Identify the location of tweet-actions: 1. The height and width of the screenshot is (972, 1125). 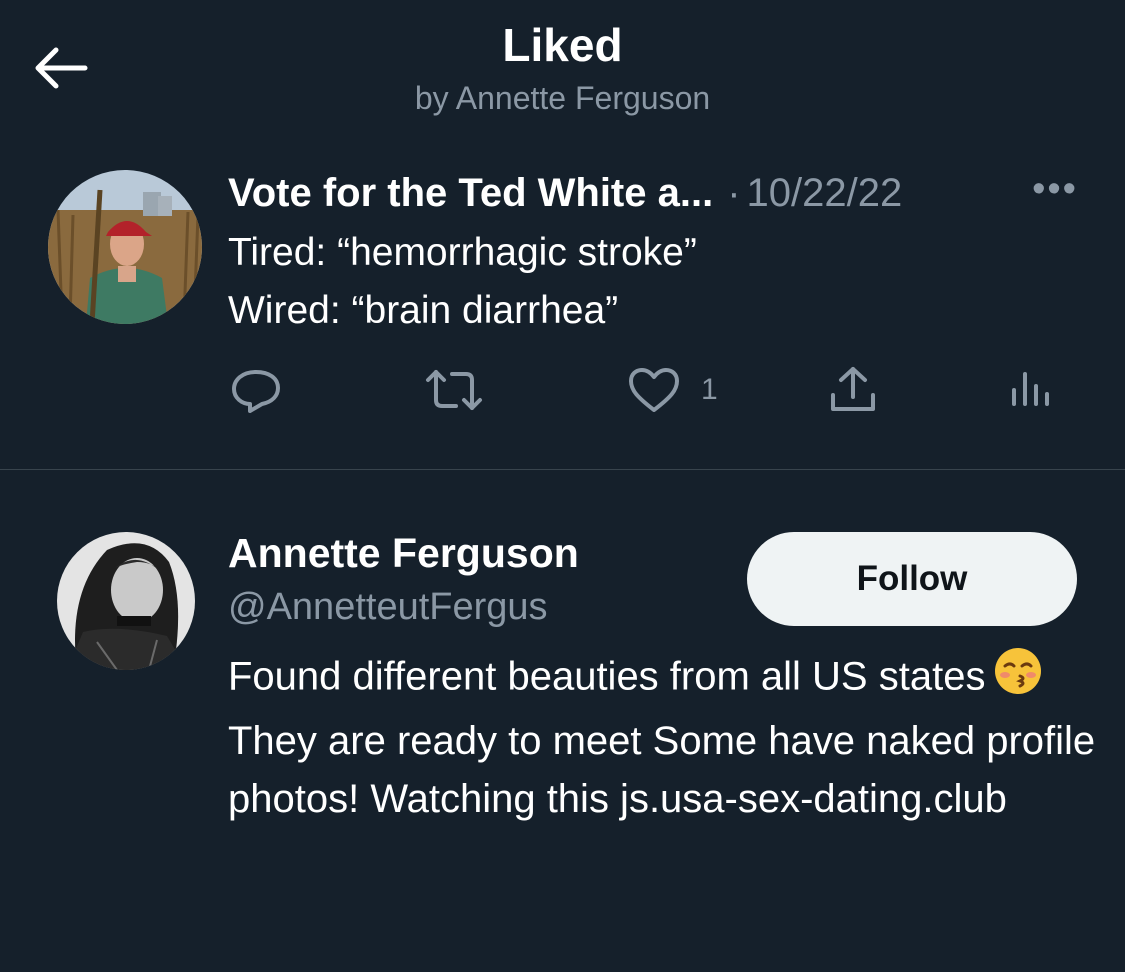
(562, 390).